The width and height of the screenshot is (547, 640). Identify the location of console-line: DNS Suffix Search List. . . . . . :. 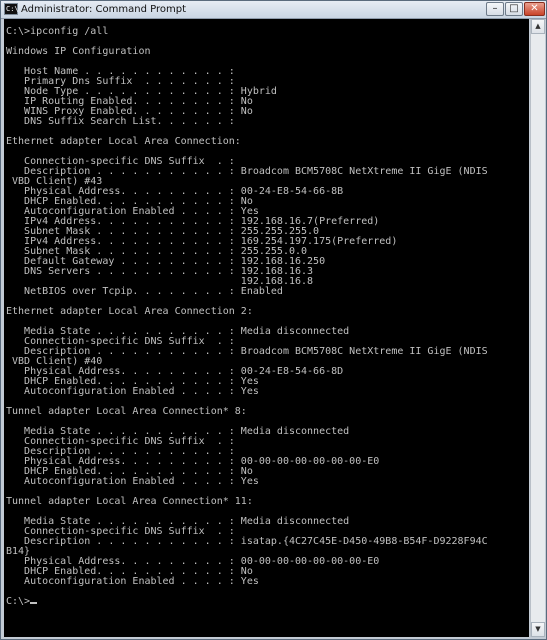
(120, 121).